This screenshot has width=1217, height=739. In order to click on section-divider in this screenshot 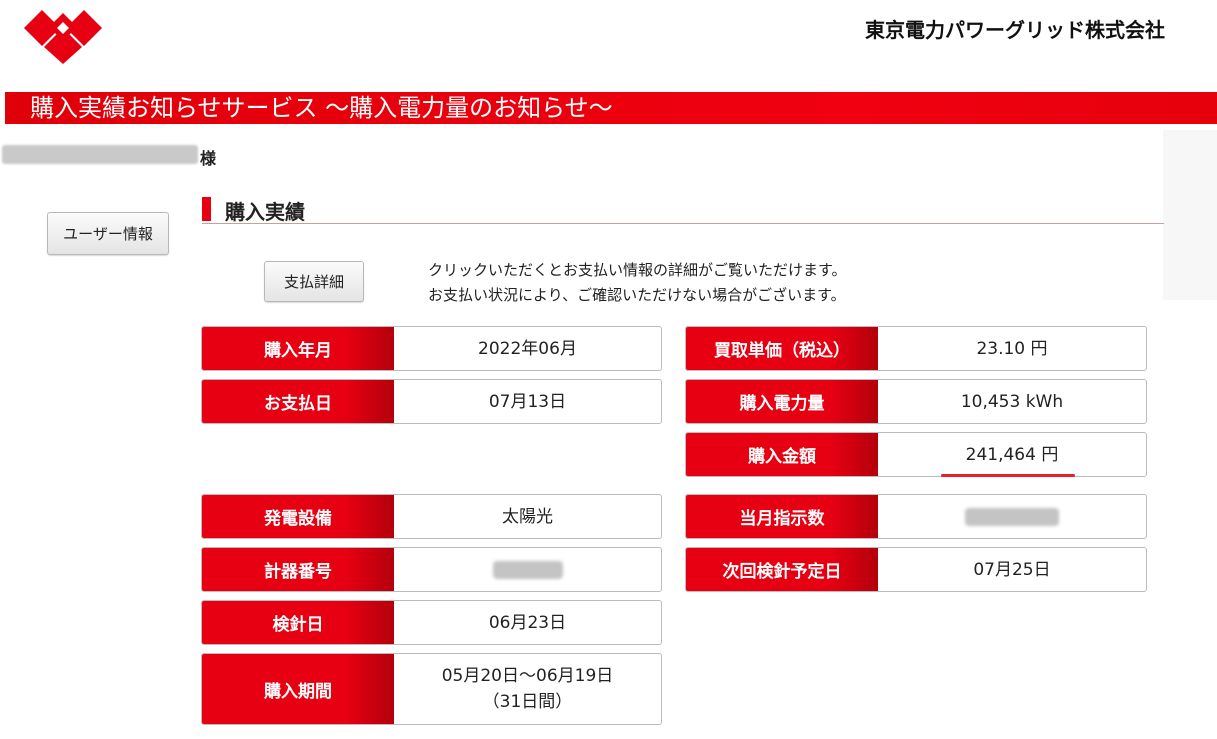, I will do `click(683, 223)`.